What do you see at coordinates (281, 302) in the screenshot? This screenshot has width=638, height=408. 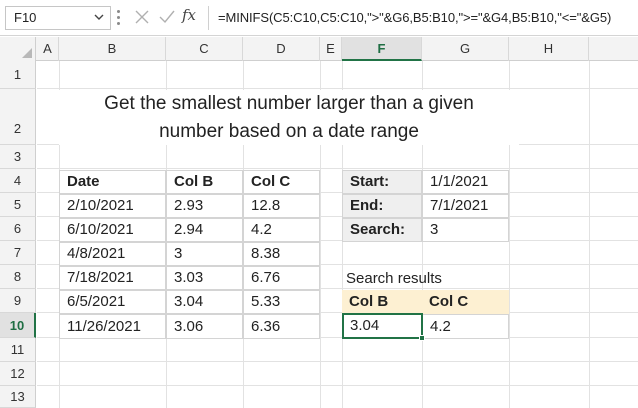 I see `table-cell: 5.33` at bounding box center [281, 302].